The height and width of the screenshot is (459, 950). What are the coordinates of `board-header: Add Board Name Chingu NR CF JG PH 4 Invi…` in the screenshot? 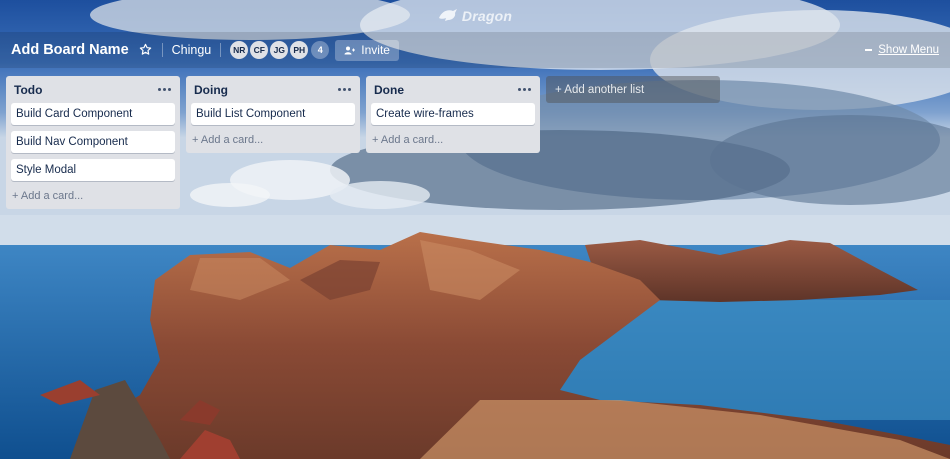 It's located at (475, 50).